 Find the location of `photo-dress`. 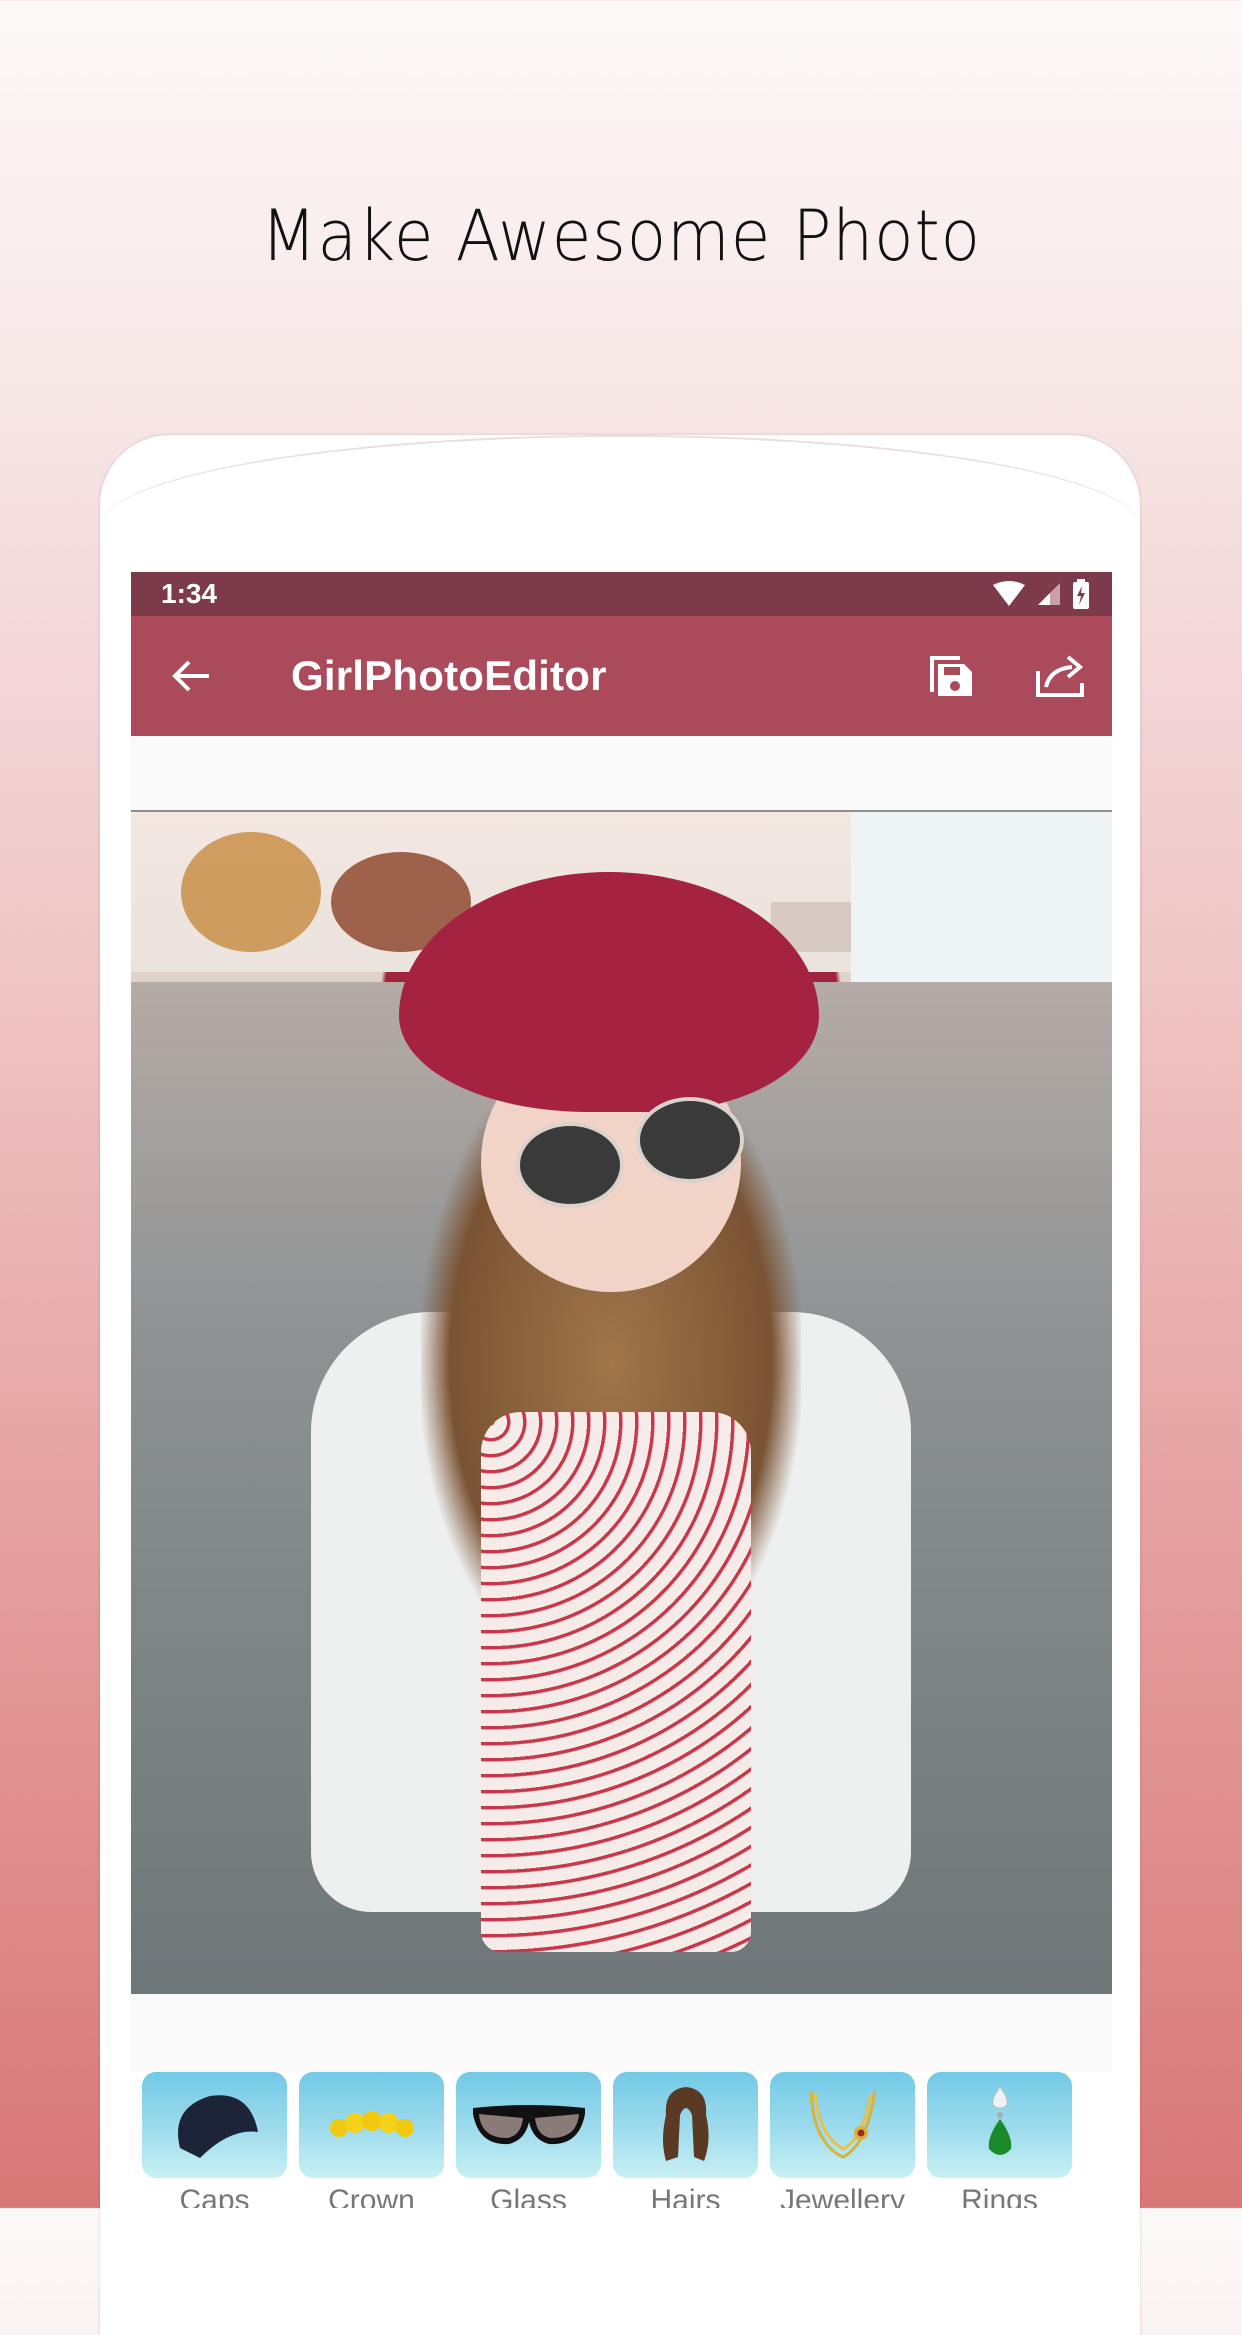

photo-dress is located at coordinates (616, 1682).